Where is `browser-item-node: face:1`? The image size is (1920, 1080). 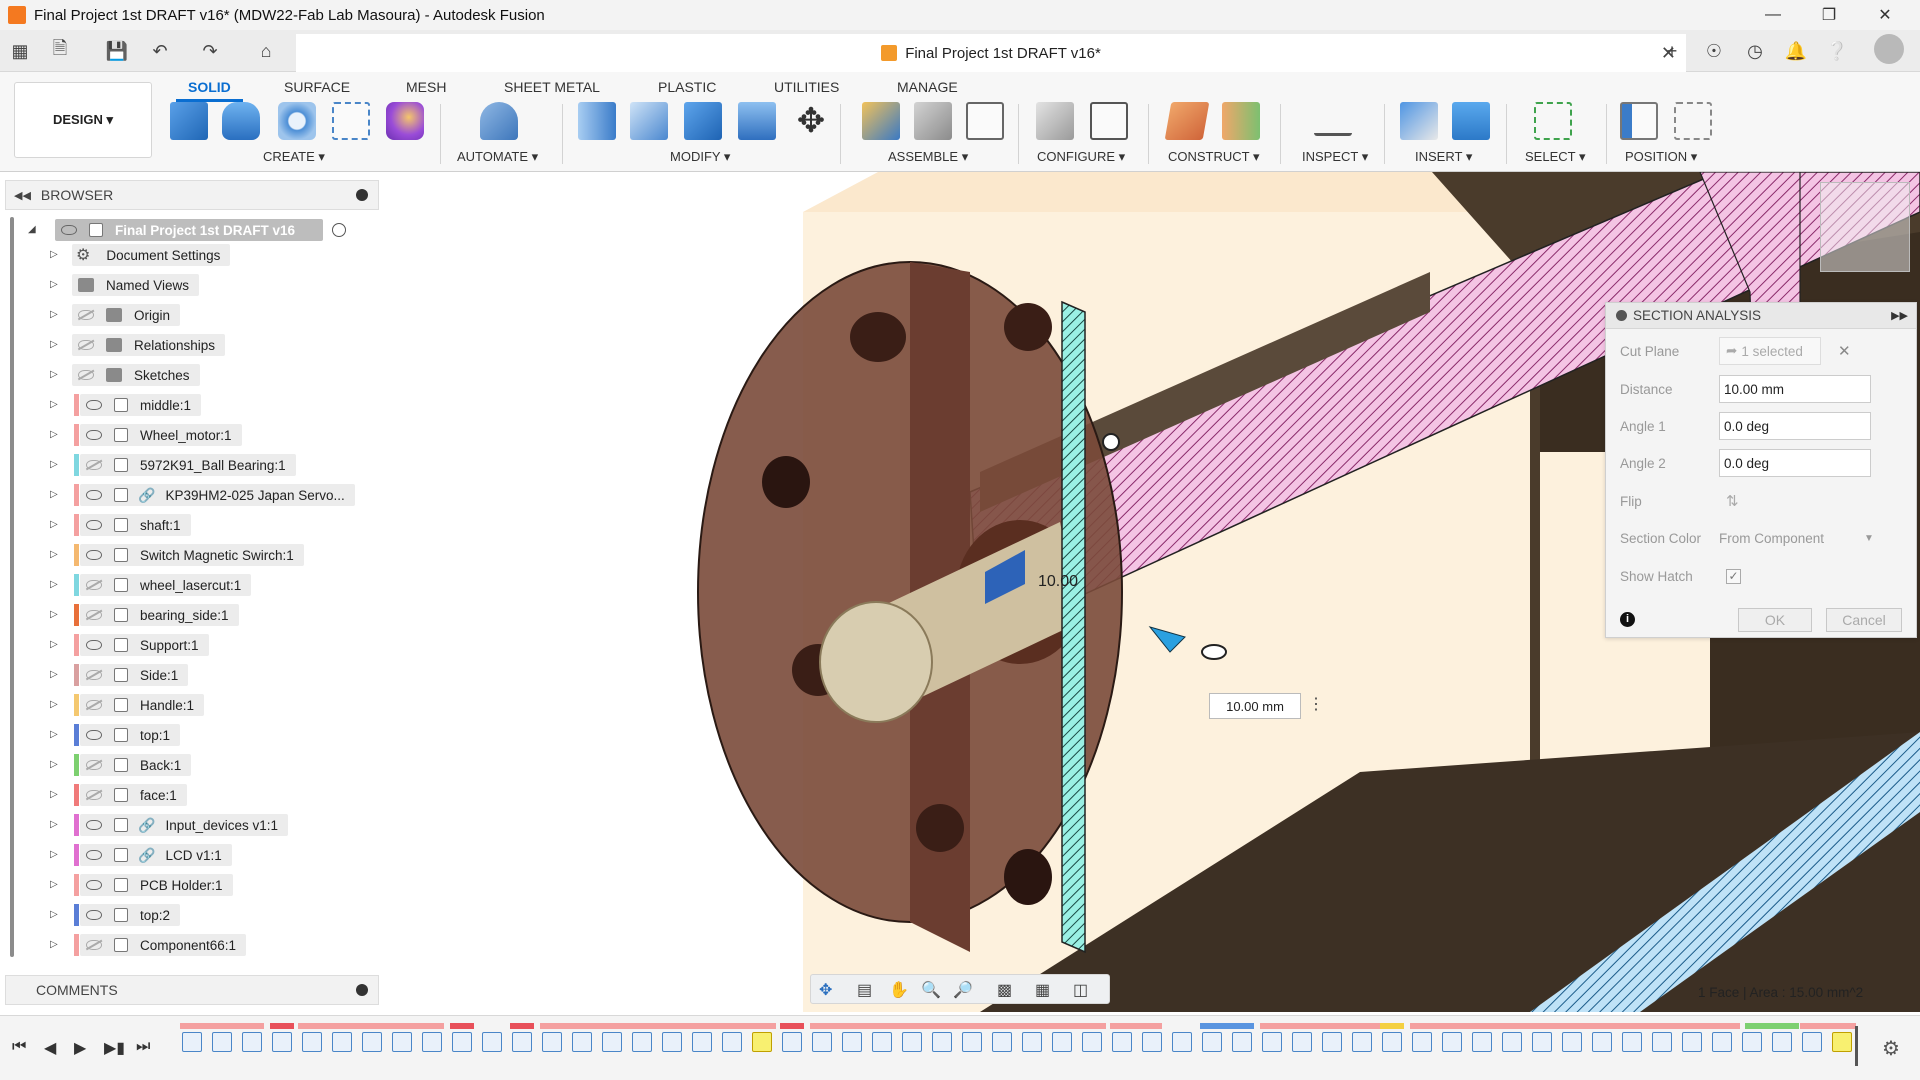
browser-item-node: face:1 is located at coordinates (133, 795).